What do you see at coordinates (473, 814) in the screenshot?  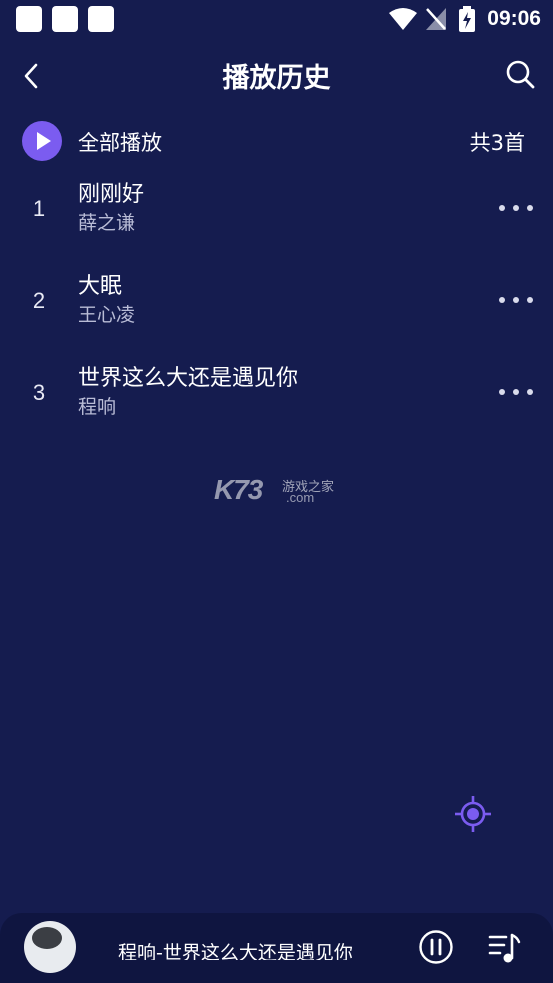 I see `locate-current-icon` at bounding box center [473, 814].